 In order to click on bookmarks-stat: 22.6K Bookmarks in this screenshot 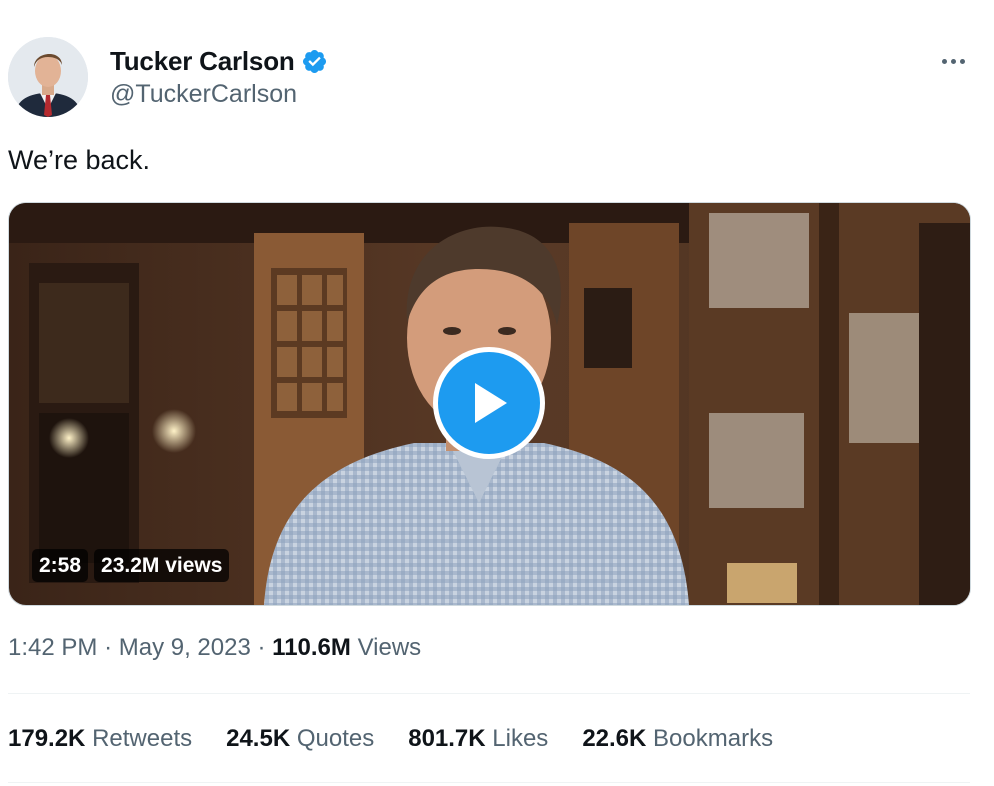, I will do `click(677, 739)`.